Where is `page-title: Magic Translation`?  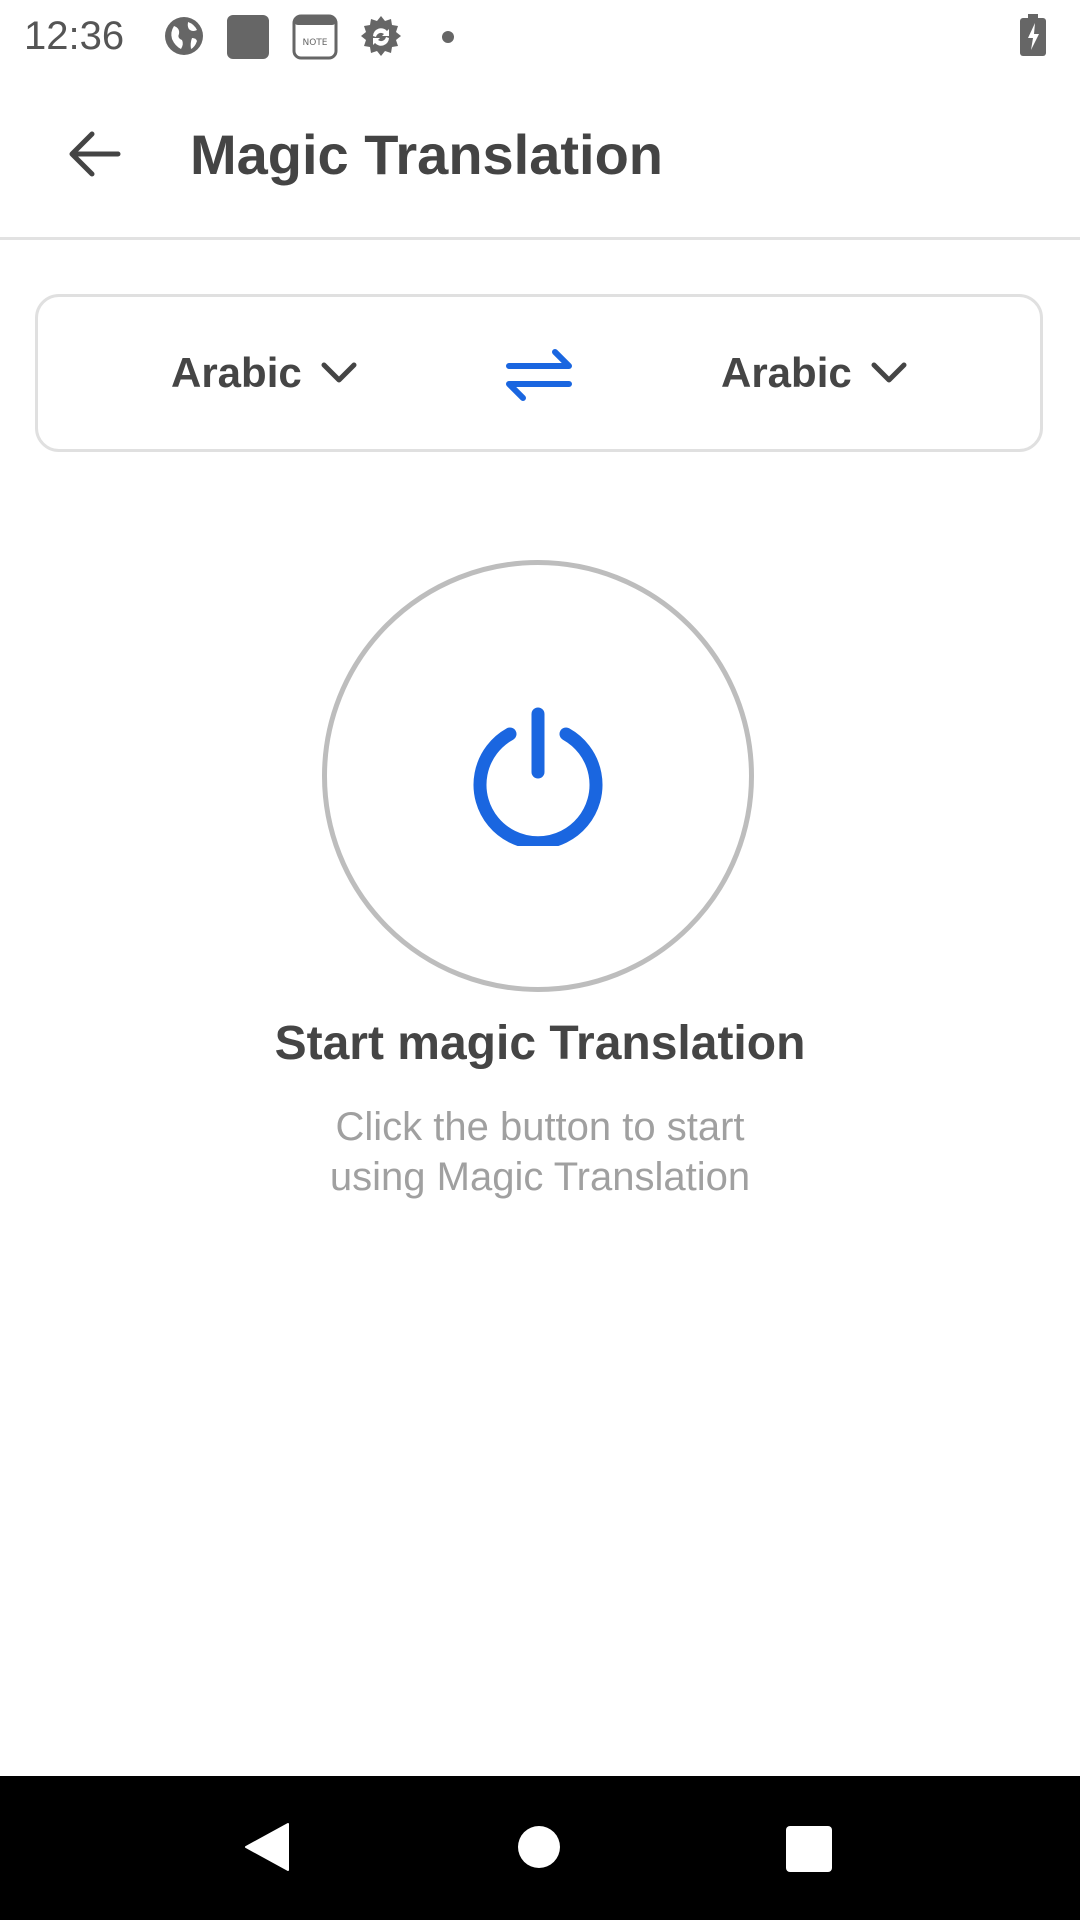 page-title: Magic Translation is located at coordinates (426, 154).